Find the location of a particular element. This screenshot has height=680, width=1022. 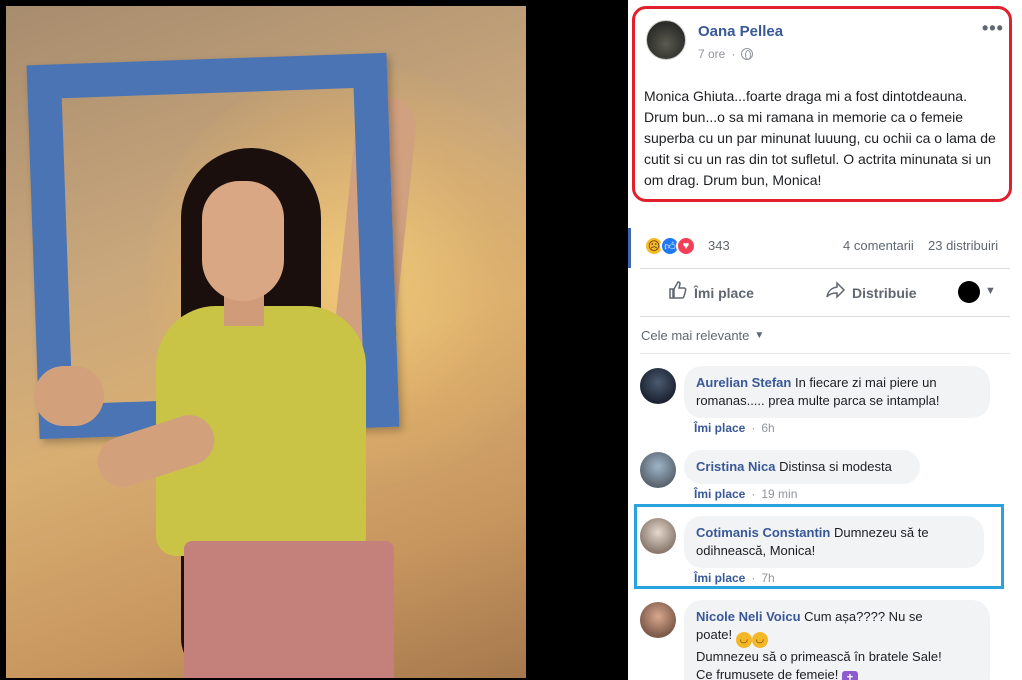

sort-label: Cele mai relevante is located at coordinates (695, 335).